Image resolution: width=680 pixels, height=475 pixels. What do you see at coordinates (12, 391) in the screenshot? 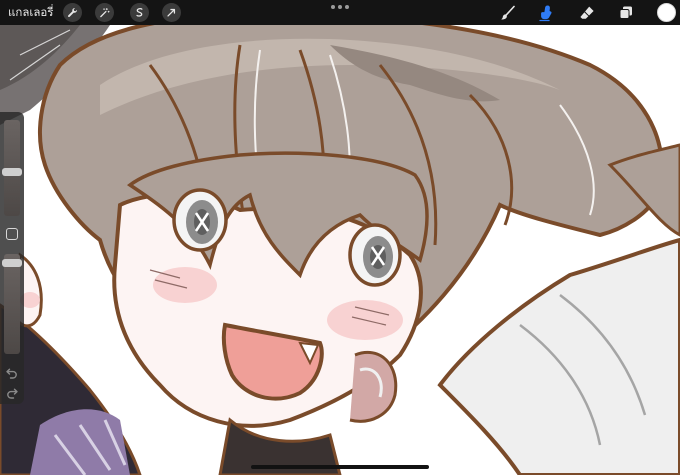
I see `redo-icon` at bounding box center [12, 391].